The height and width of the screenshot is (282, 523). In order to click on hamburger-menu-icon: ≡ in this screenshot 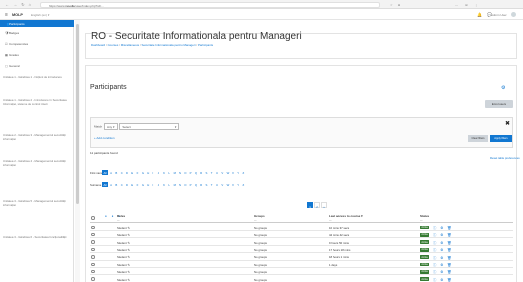, I will do `click(6, 15)`.